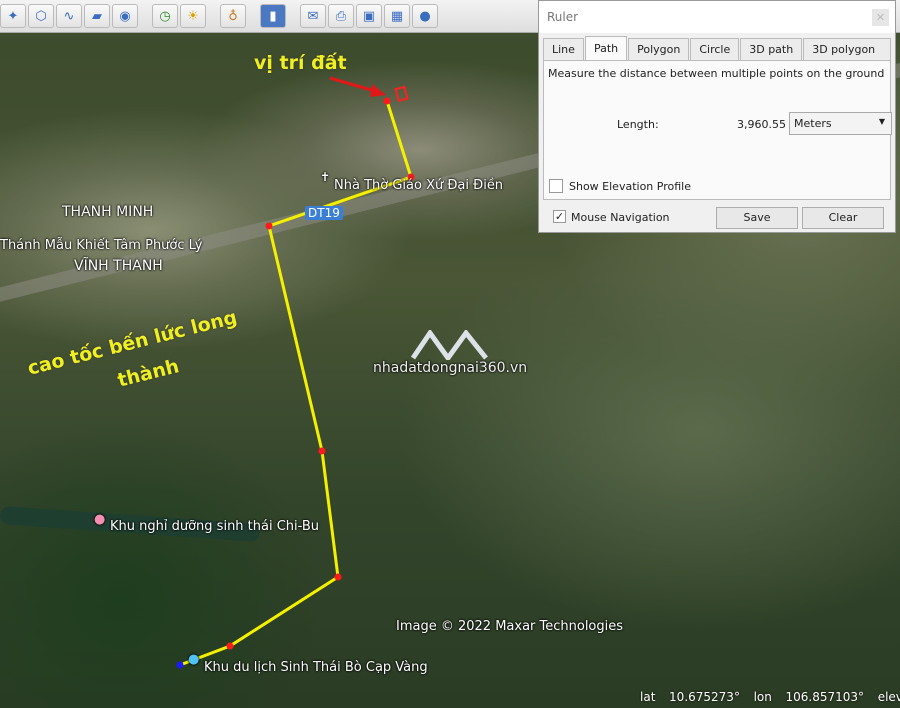 This screenshot has width=900, height=708. What do you see at coordinates (273, 16) in the screenshot?
I see `ruler-icon: ▮` at bounding box center [273, 16].